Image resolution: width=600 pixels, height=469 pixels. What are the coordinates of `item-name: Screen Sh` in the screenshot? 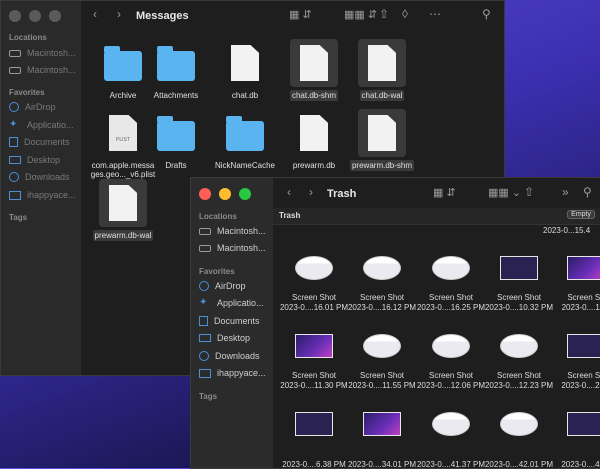 It's located at (583, 297).